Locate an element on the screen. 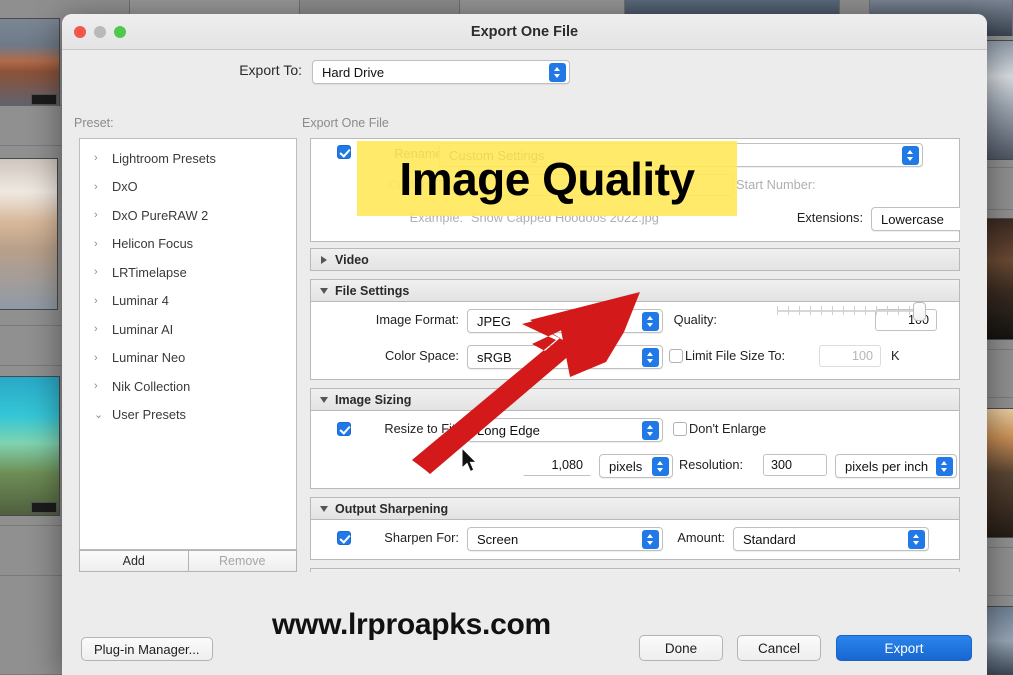 This screenshot has height=675, width=1013. preset-item-user-presets: ⌄ User Presets is located at coordinates (188, 415).